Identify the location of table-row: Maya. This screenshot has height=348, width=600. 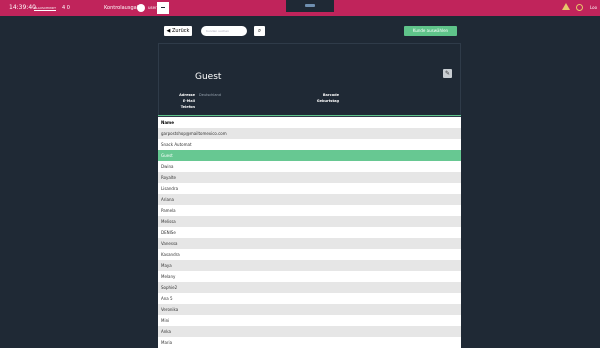
(309, 265).